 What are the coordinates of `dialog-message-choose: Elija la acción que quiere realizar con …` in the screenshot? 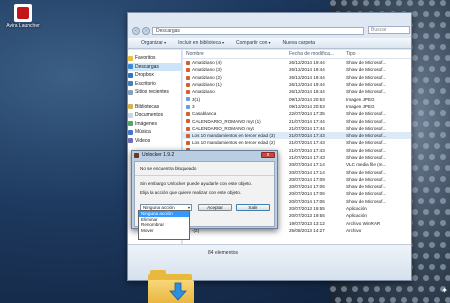 It's located at (191, 192).